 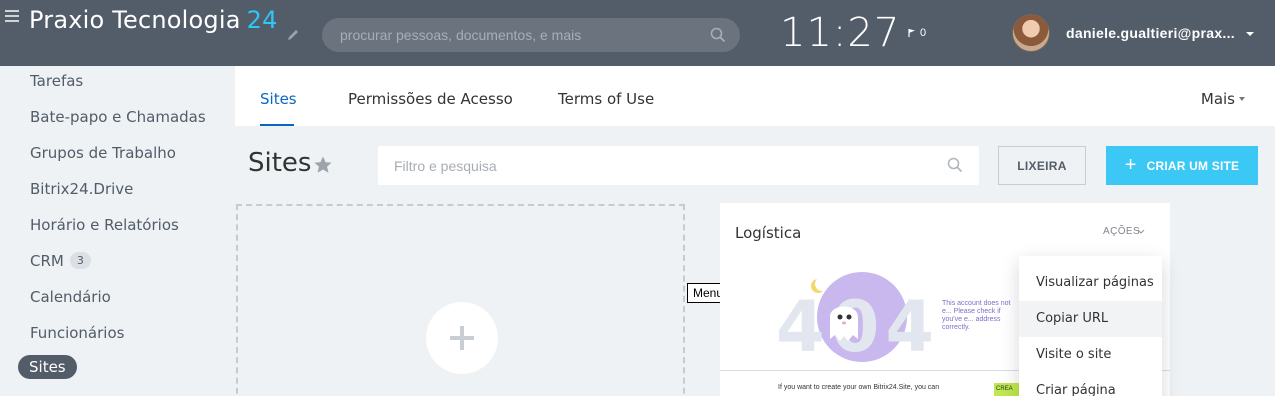 What do you see at coordinates (462, 338) in the screenshot?
I see `plus-icon` at bounding box center [462, 338].